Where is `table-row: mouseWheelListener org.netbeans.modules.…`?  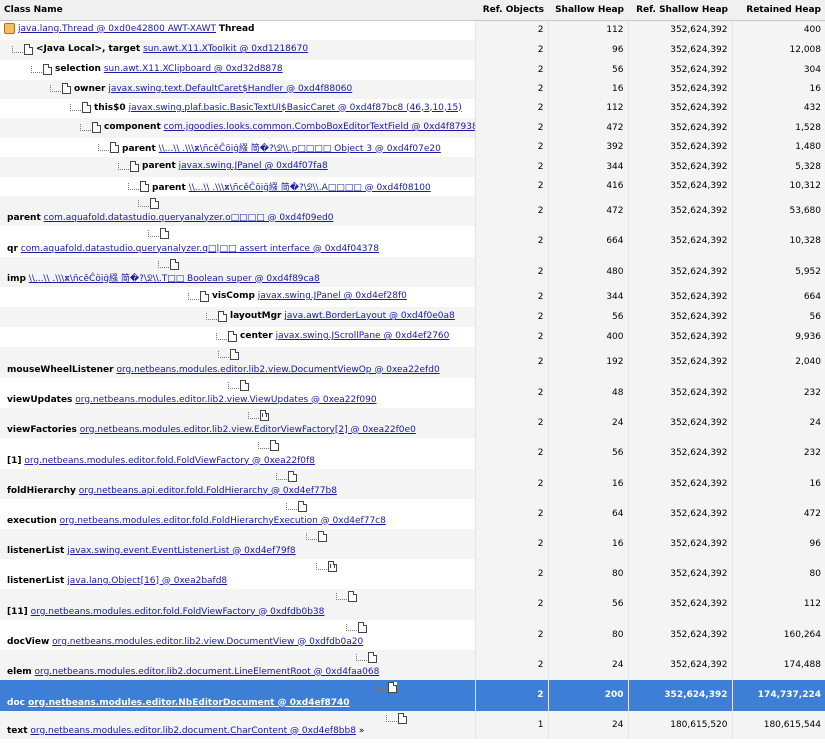
table-row: mouseWheelListener org.netbeans.modules.… is located at coordinates (412, 362).